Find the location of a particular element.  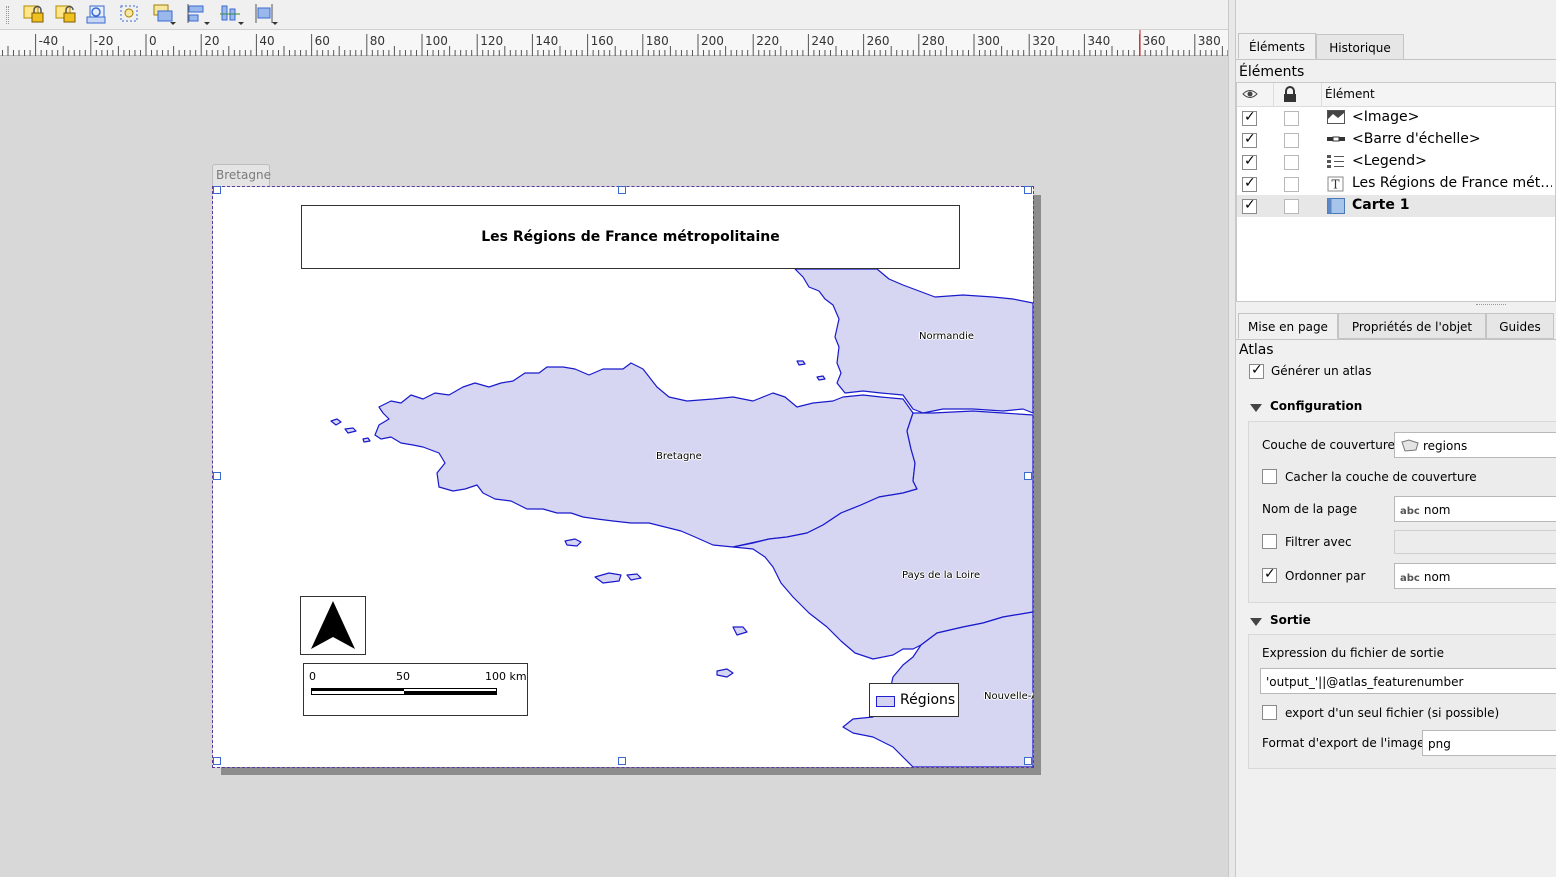

title-label-item: Les Régions de France métropolitaine is located at coordinates (630, 237).